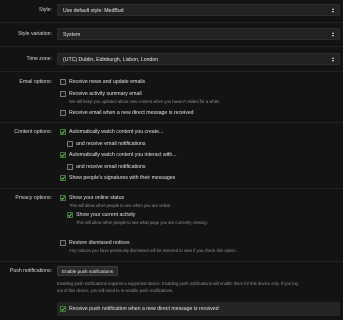 The width and height of the screenshot is (343, 320). I want to click on variation-label: Style variation:, so click(34, 34).